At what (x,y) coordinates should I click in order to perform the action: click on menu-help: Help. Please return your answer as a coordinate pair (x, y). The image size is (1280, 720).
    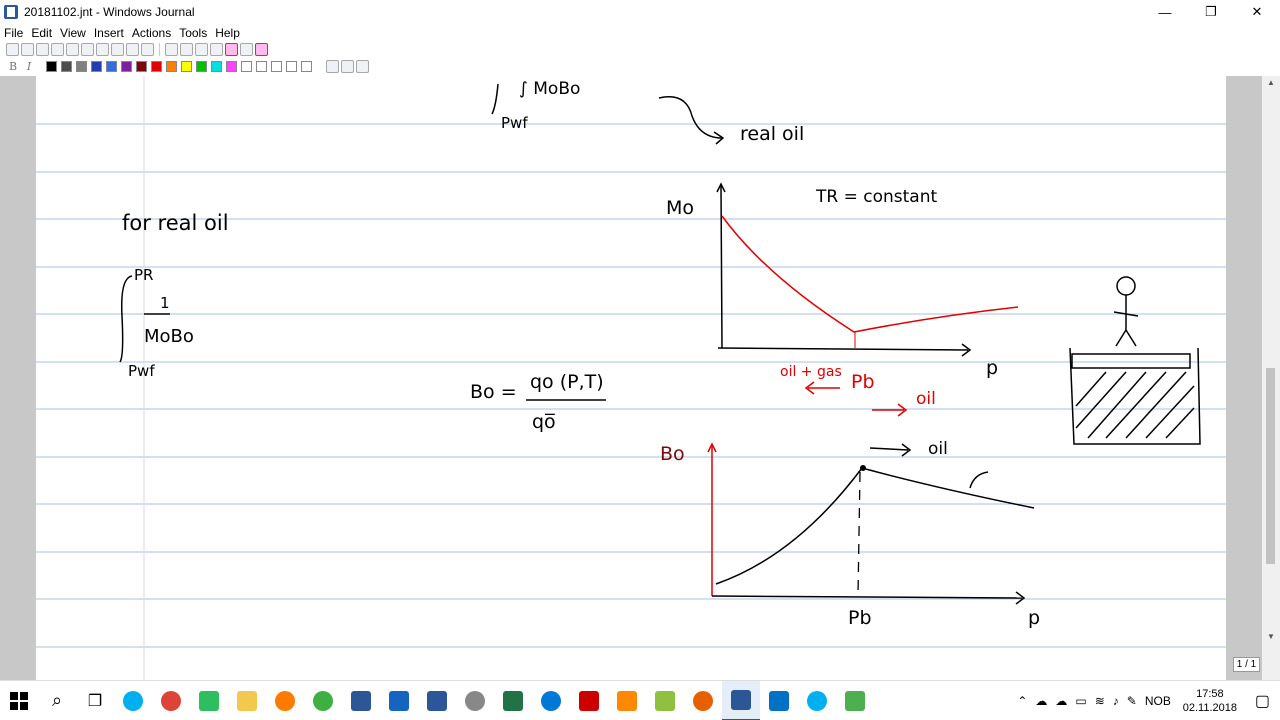
    Looking at the image, I should click on (227, 33).